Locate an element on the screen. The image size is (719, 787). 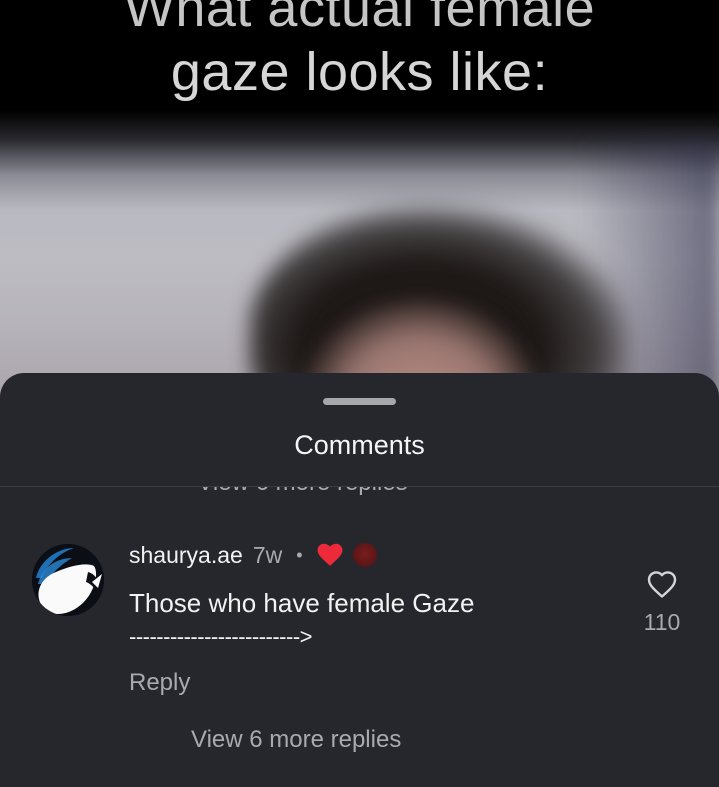
comment-meta: shaurya.ae 7w • is located at coordinates (253, 555).